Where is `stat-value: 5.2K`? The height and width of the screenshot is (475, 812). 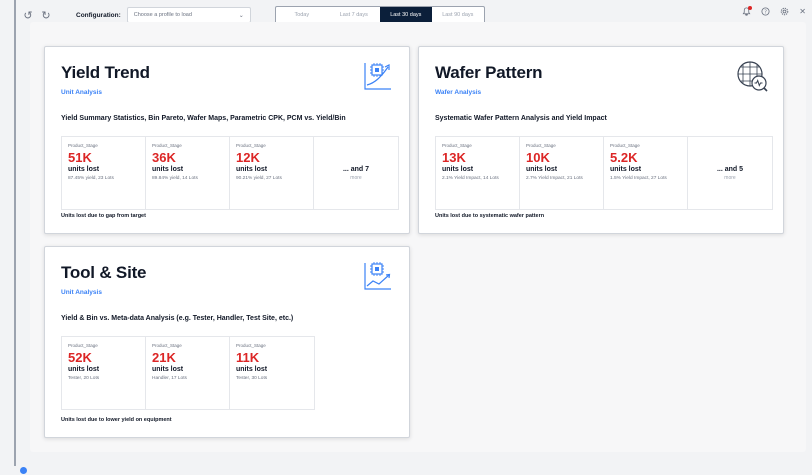 stat-value: 5.2K is located at coordinates (624, 157).